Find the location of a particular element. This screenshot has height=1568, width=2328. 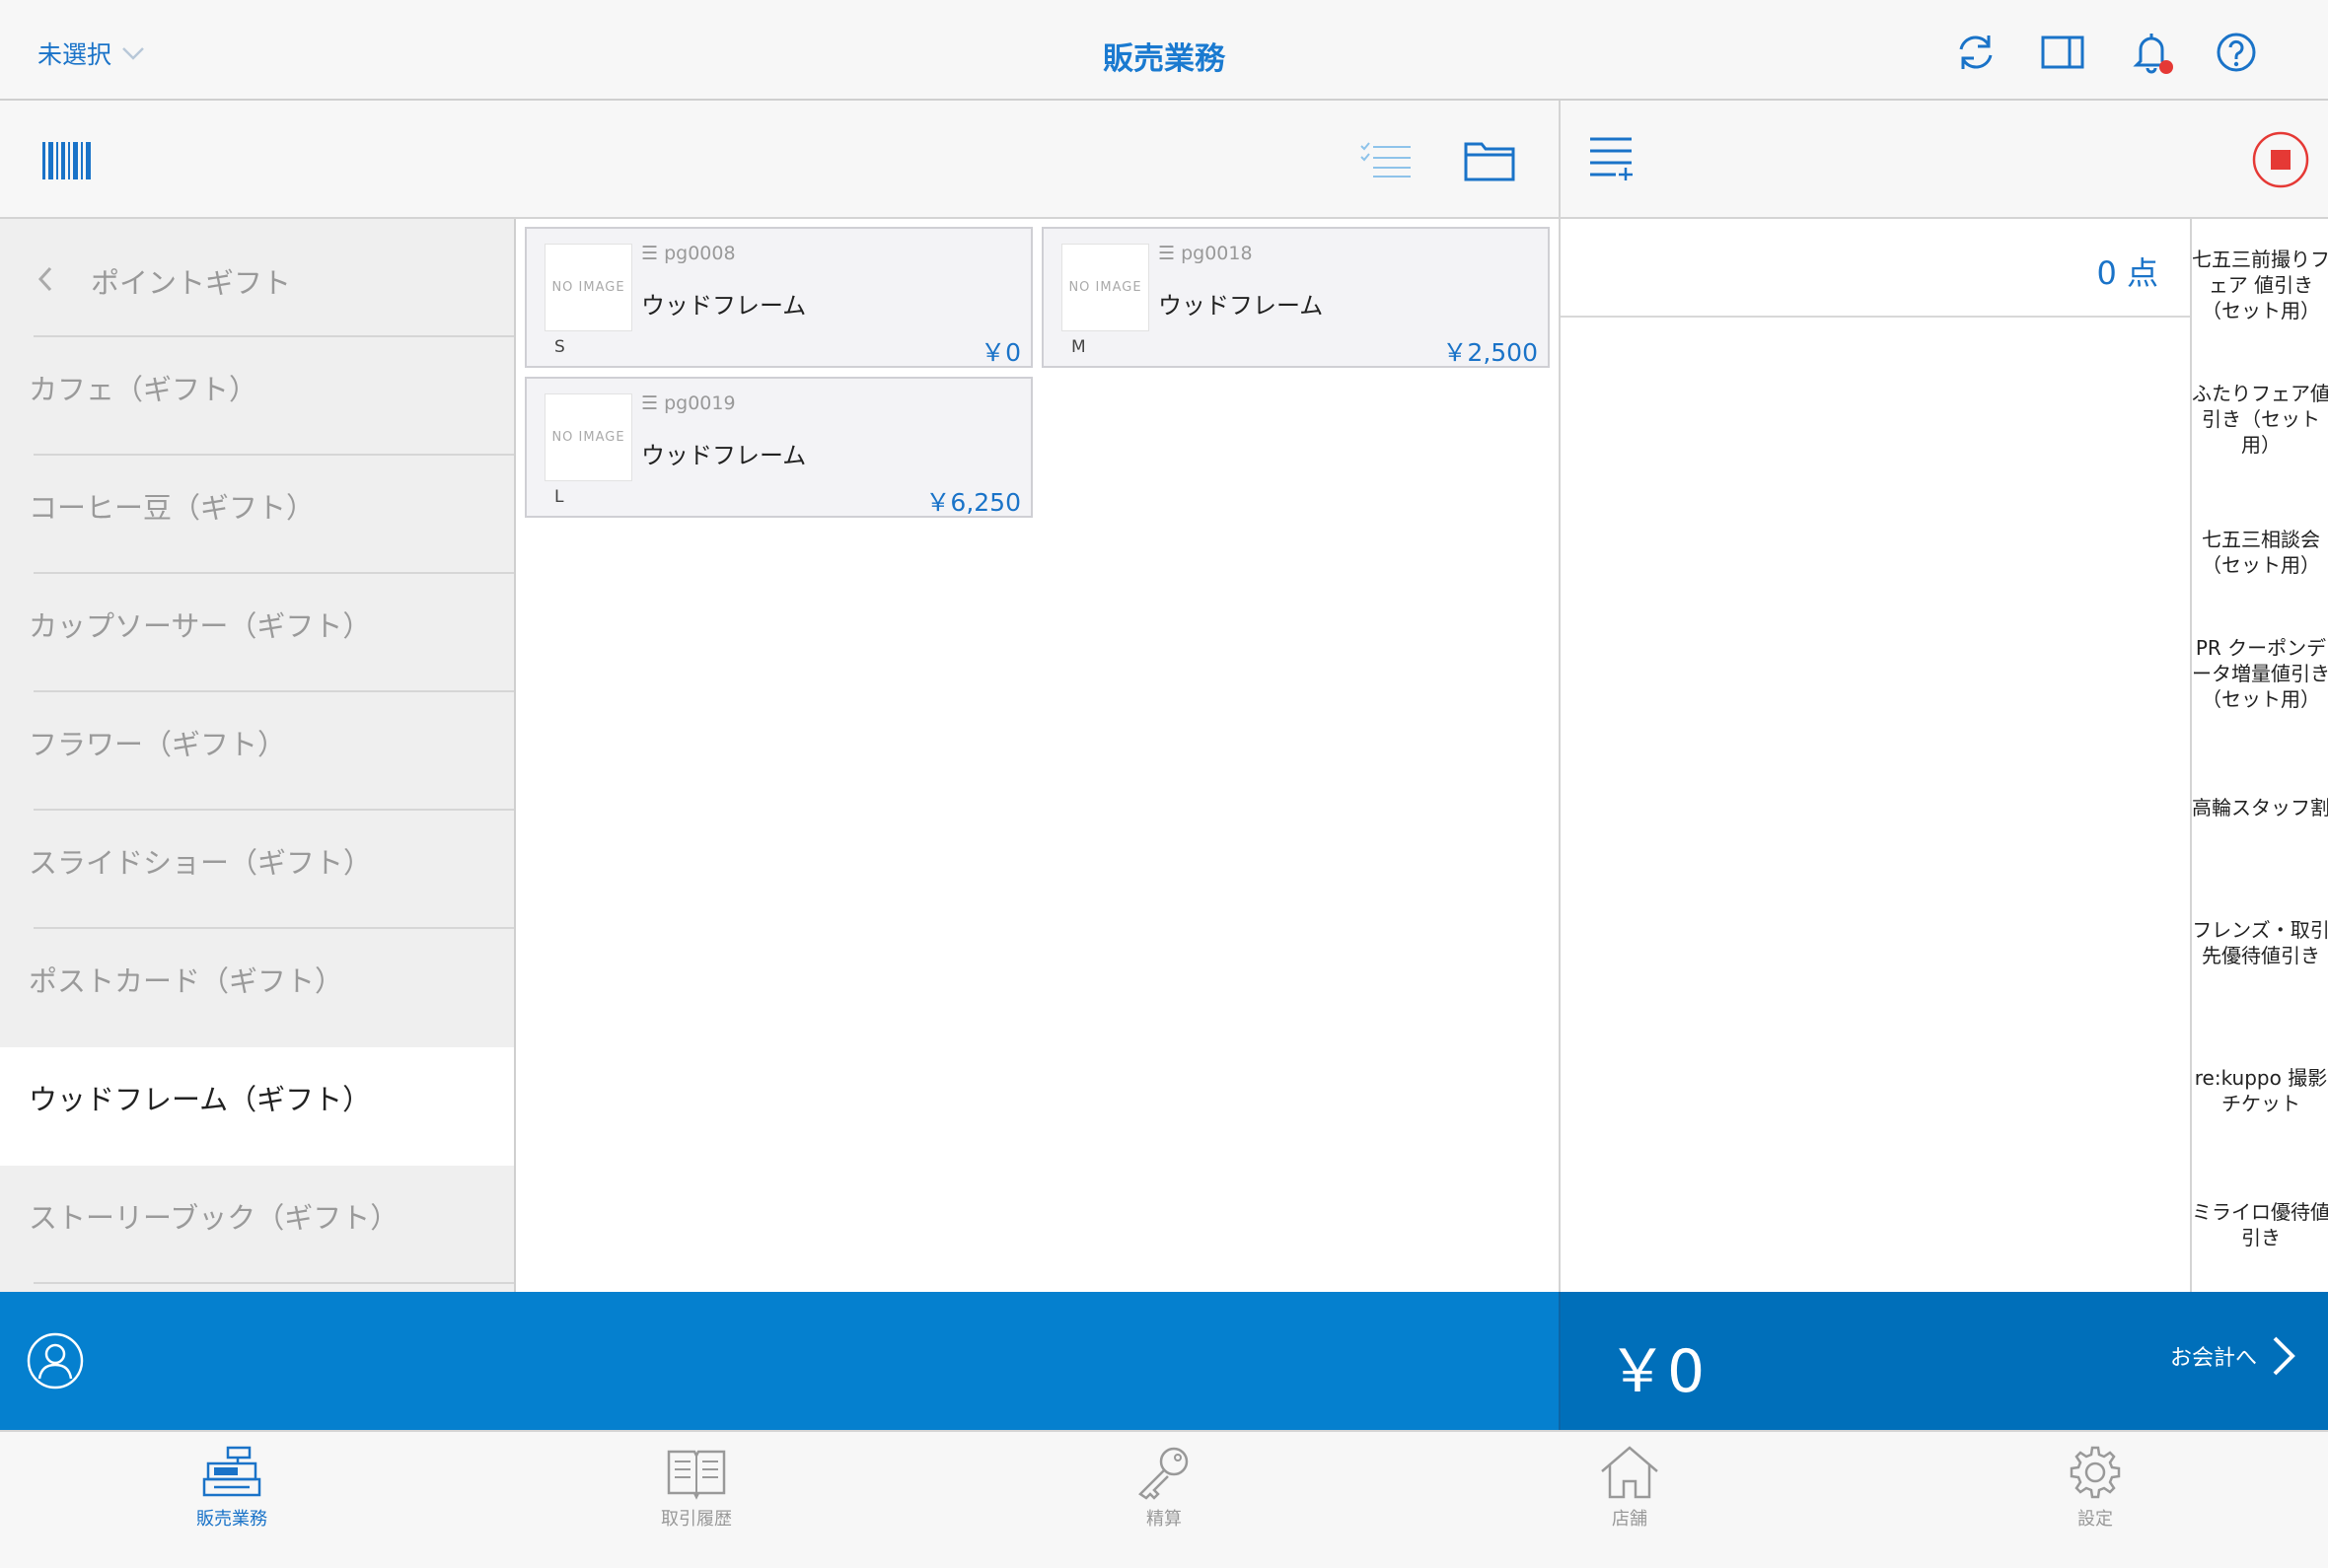

category-item: スライドショー（ギフト） is located at coordinates (257, 870).